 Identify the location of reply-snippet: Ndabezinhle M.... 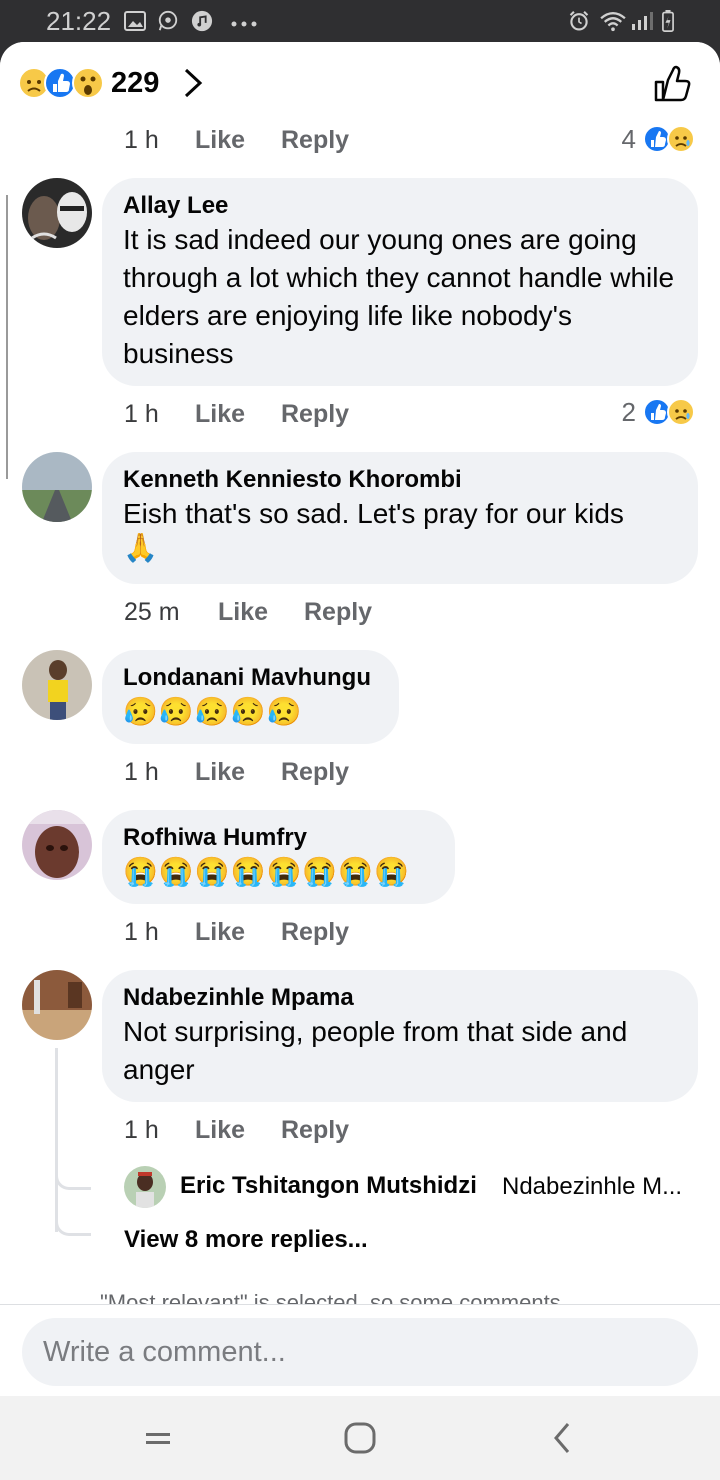
(592, 1186).